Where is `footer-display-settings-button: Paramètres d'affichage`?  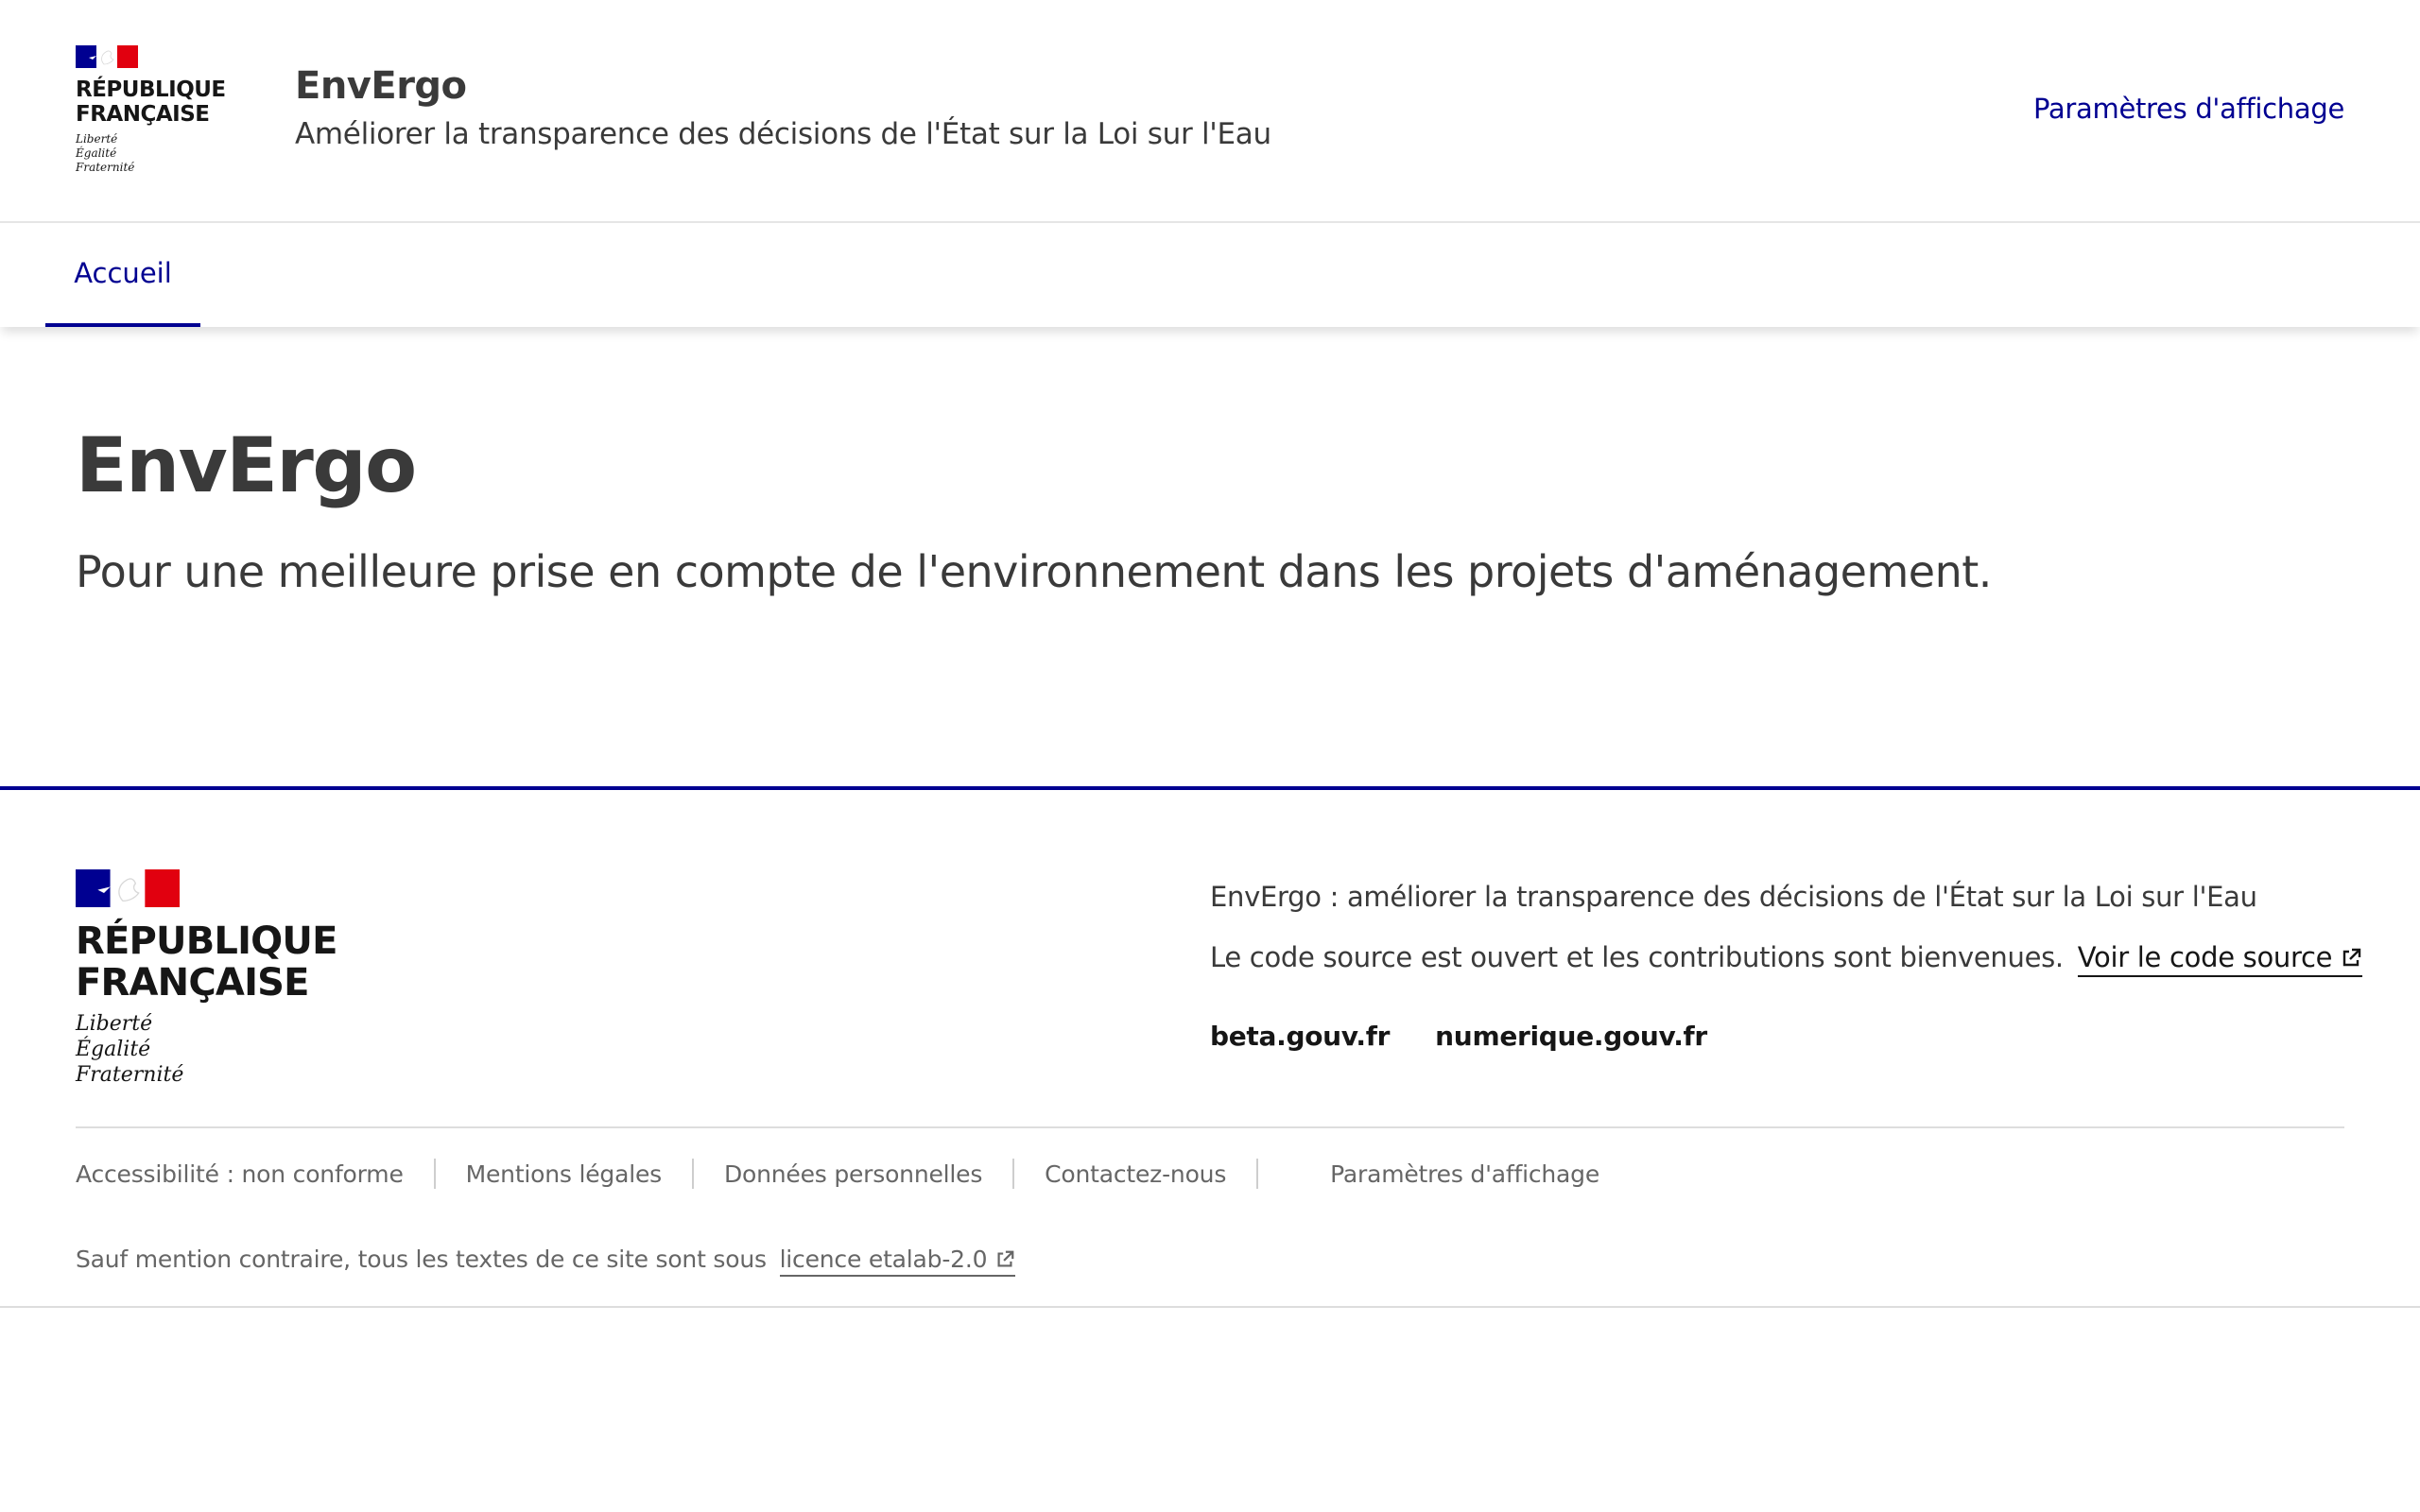 footer-display-settings-button: Paramètres d'affichage is located at coordinates (1464, 1174).